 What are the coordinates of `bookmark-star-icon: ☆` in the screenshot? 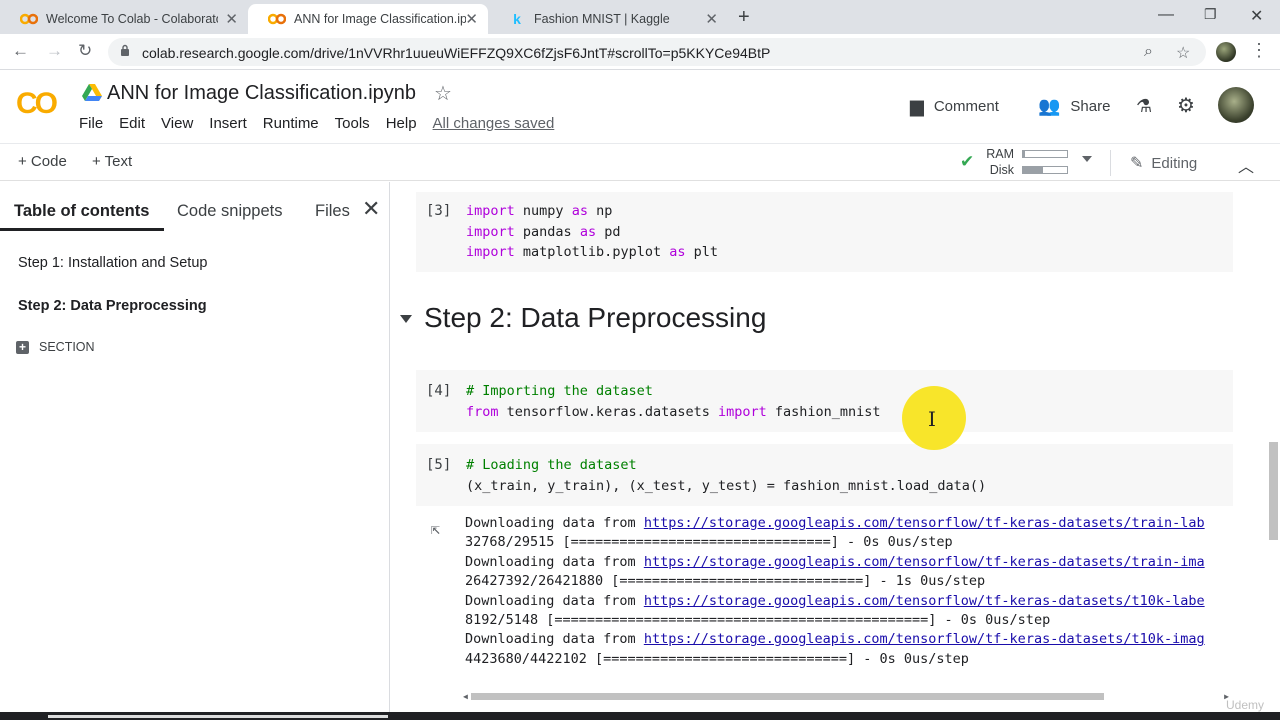 It's located at (1183, 53).